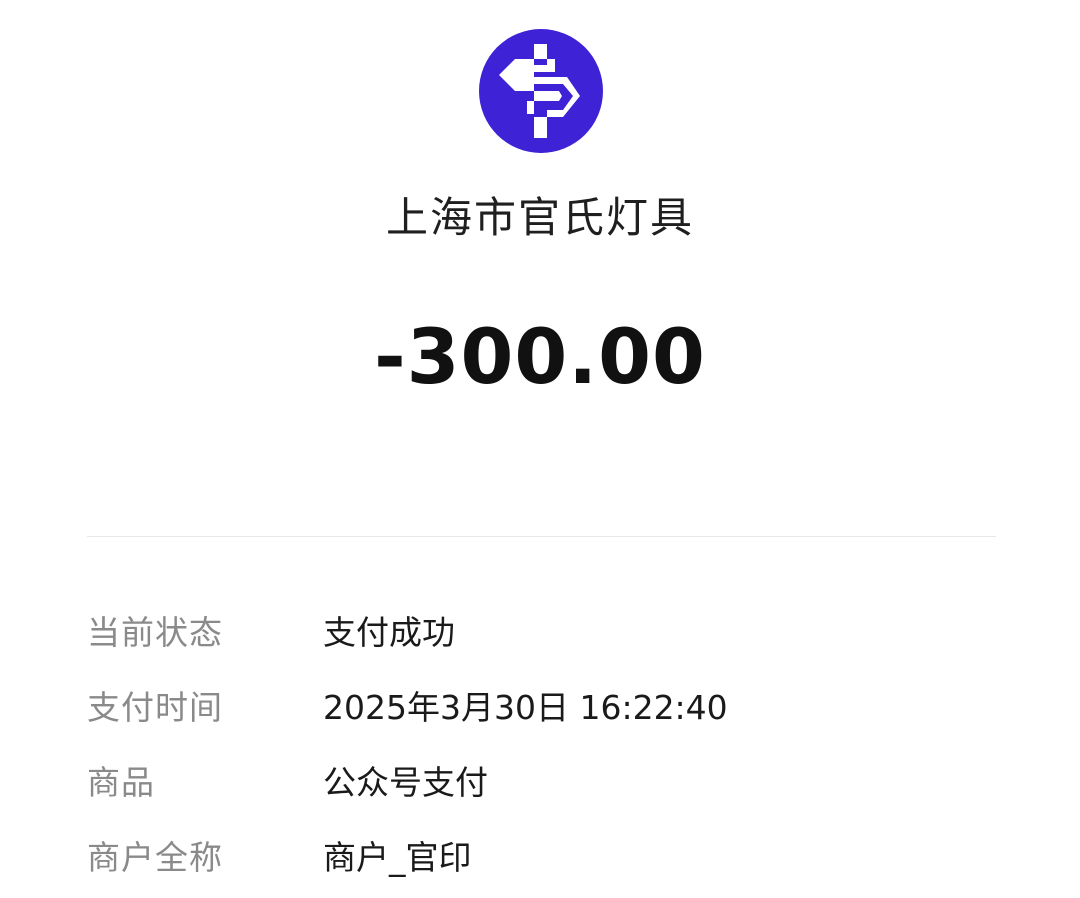  I want to click on merchant-logo-icon, so click(541, 91).